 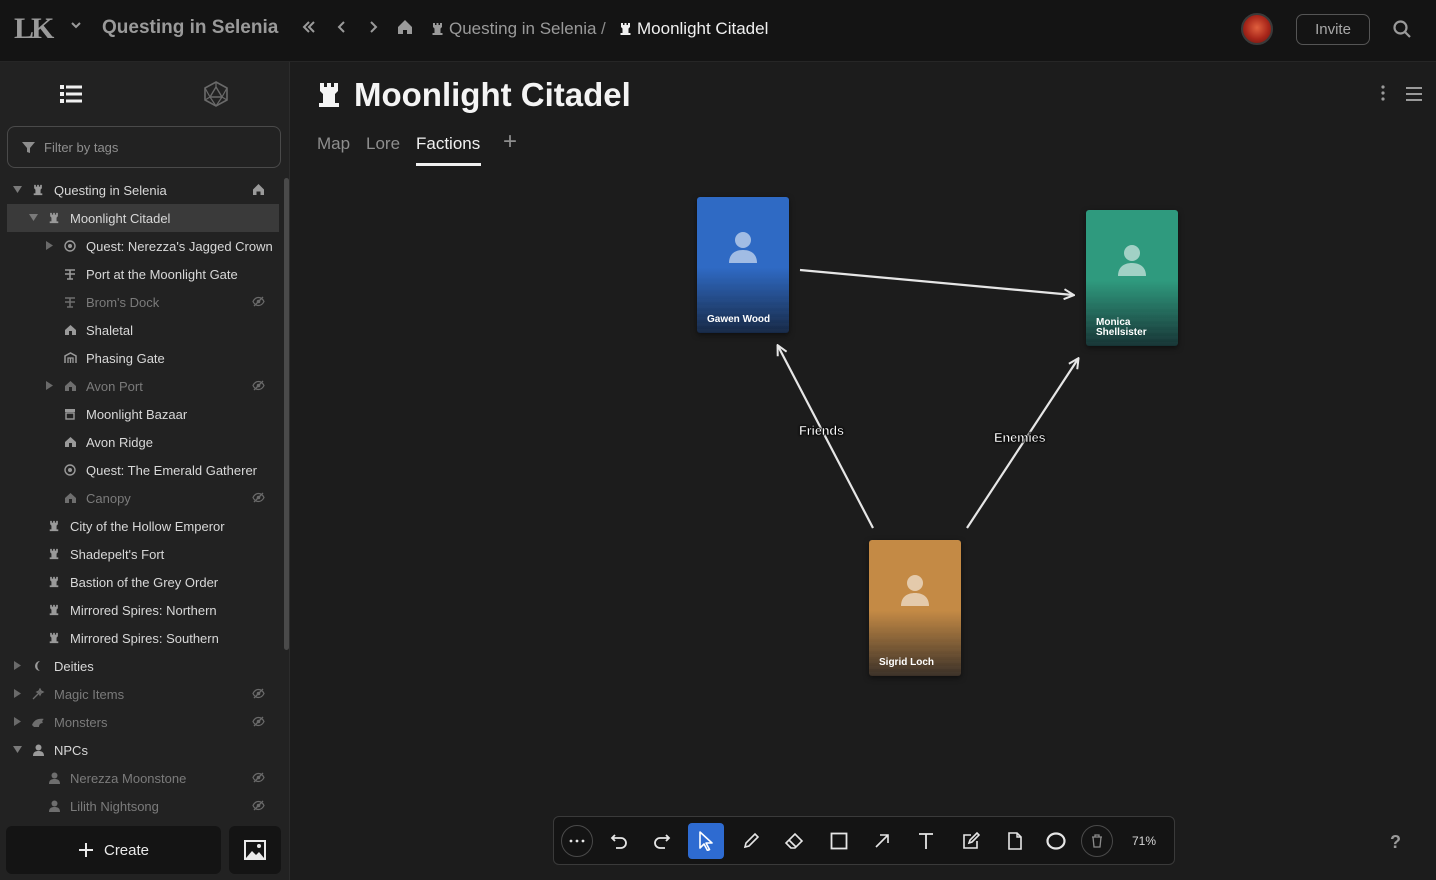 What do you see at coordinates (971, 841) in the screenshot?
I see `note-icon` at bounding box center [971, 841].